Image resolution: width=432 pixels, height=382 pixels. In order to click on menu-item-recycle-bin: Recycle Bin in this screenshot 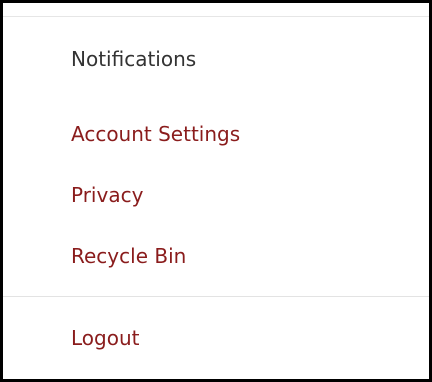, I will do `click(128, 256)`.